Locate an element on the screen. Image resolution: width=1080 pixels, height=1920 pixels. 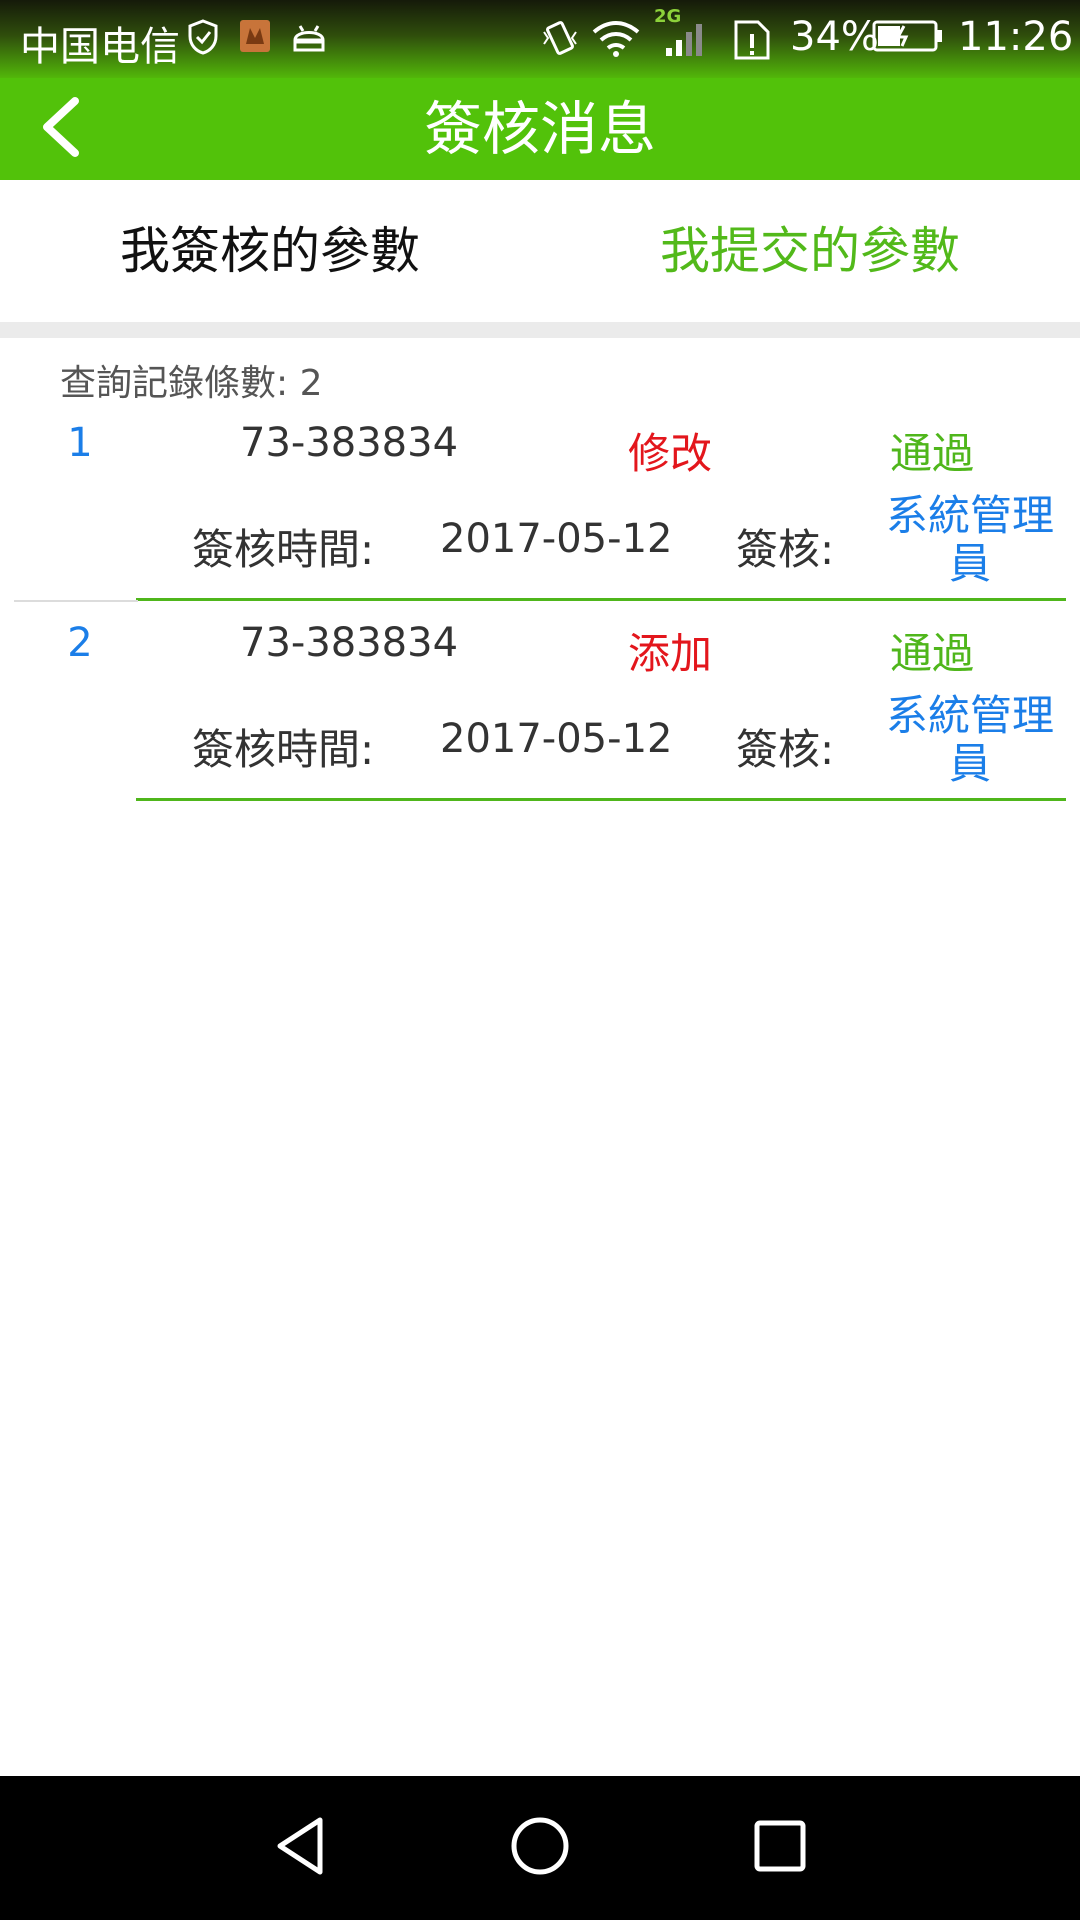
tab-my-reviewed-params: 我簽核的參數 is located at coordinates (270, 251).